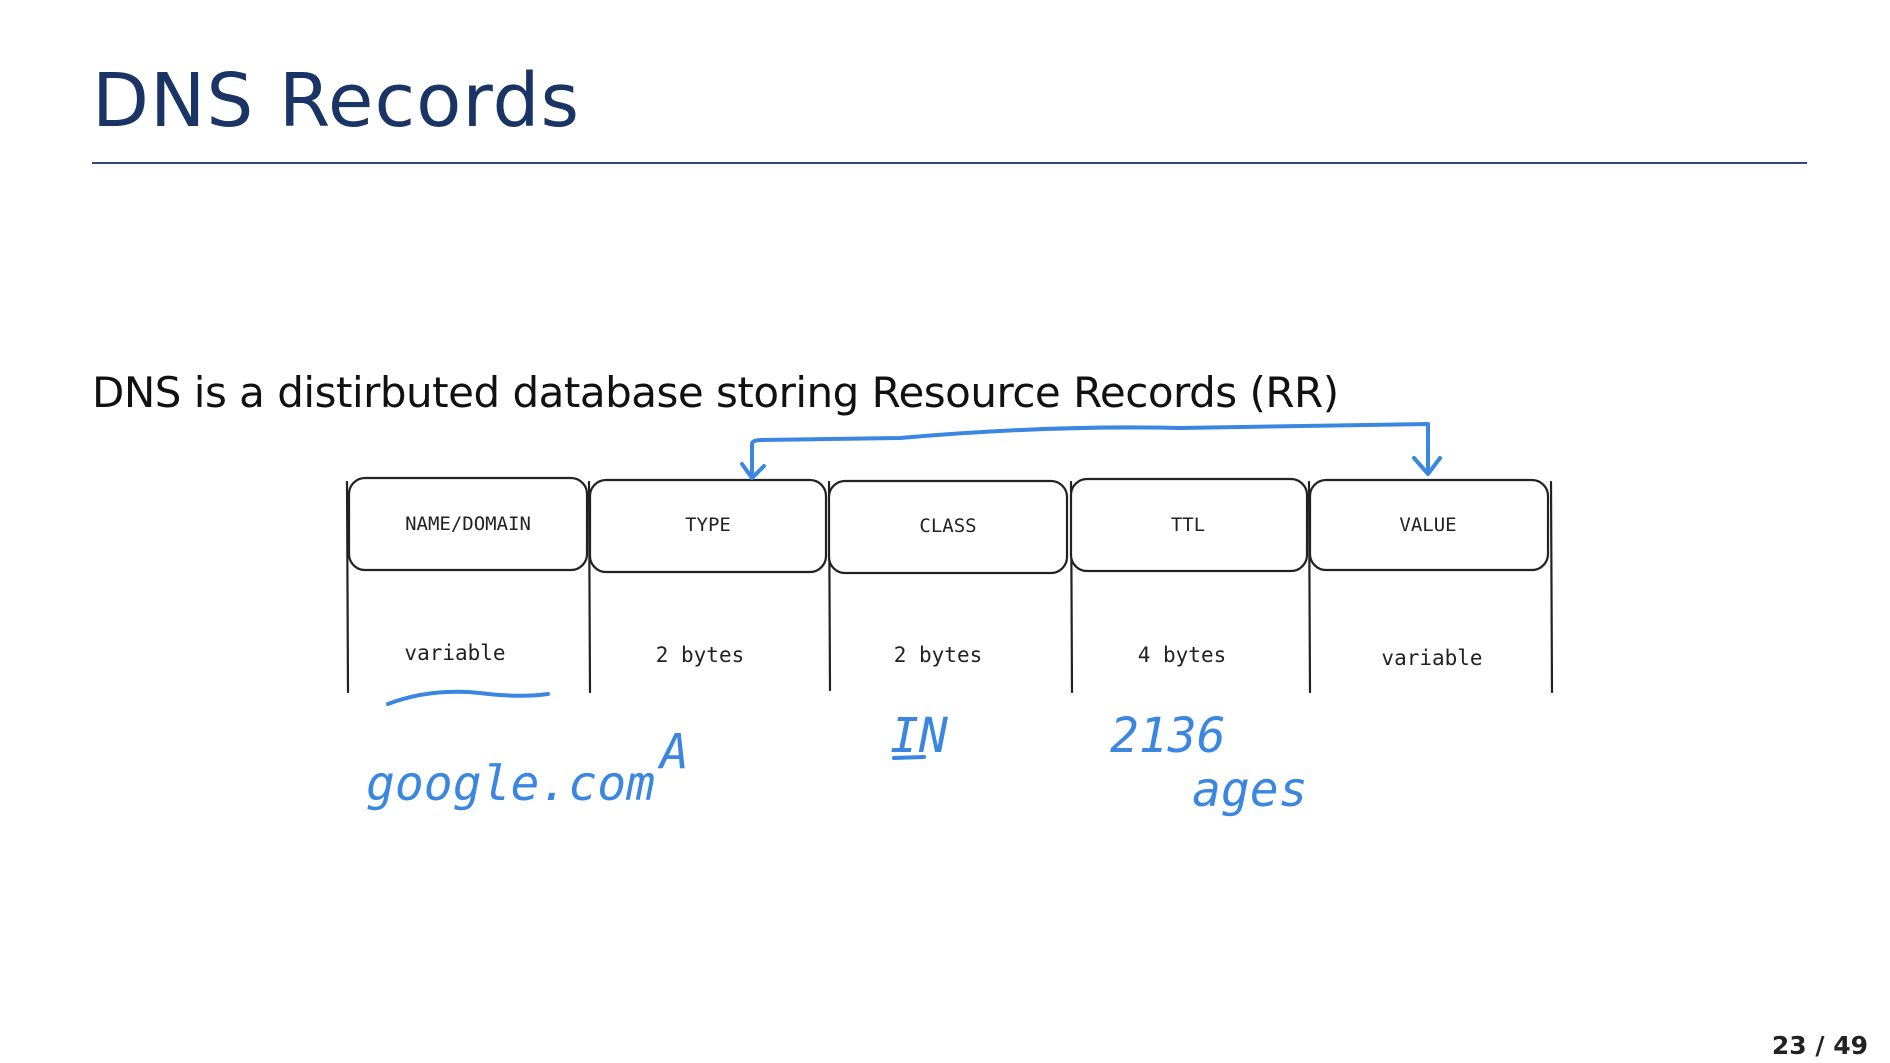  I want to click on annotation-domain-example: google.com, so click(510, 784).